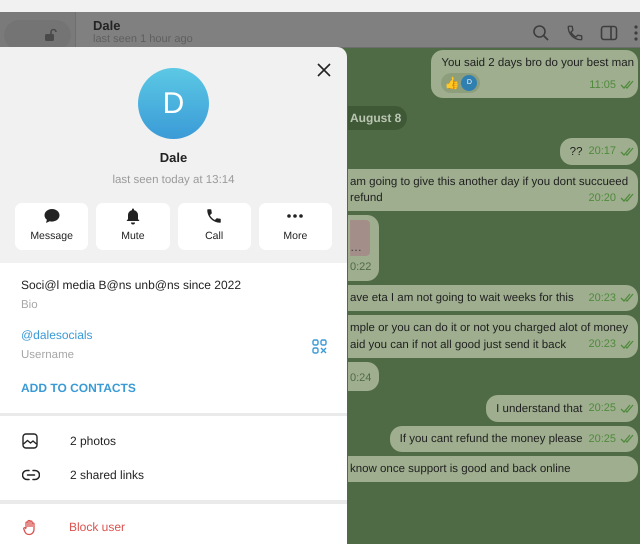 Image resolution: width=640 pixels, height=544 pixels. What do you see at coordinates (576, 152) in the screenshot?
I see `message-text: ??` at bounding box center [576, 152].